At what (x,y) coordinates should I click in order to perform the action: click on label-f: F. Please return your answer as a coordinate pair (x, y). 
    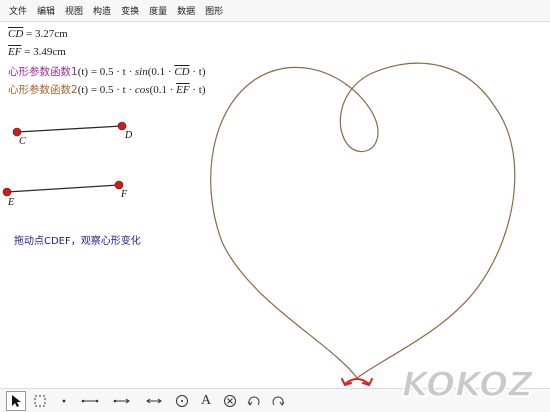
    Looking at the image, I should click on (124, 194).